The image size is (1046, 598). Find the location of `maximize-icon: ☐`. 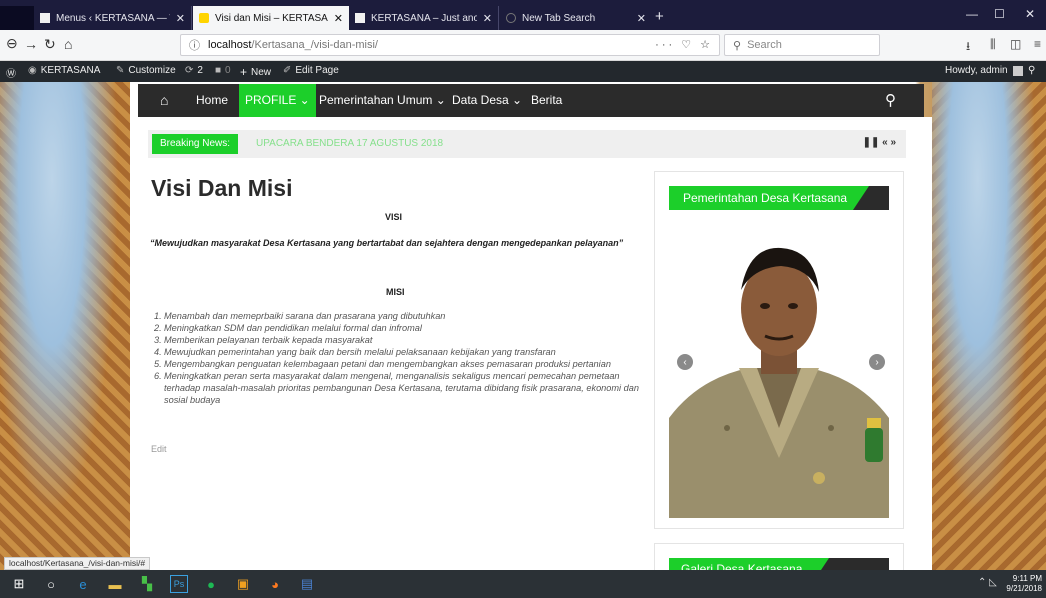

maximize-icon: ☐ is located at coordinates (999, 14).